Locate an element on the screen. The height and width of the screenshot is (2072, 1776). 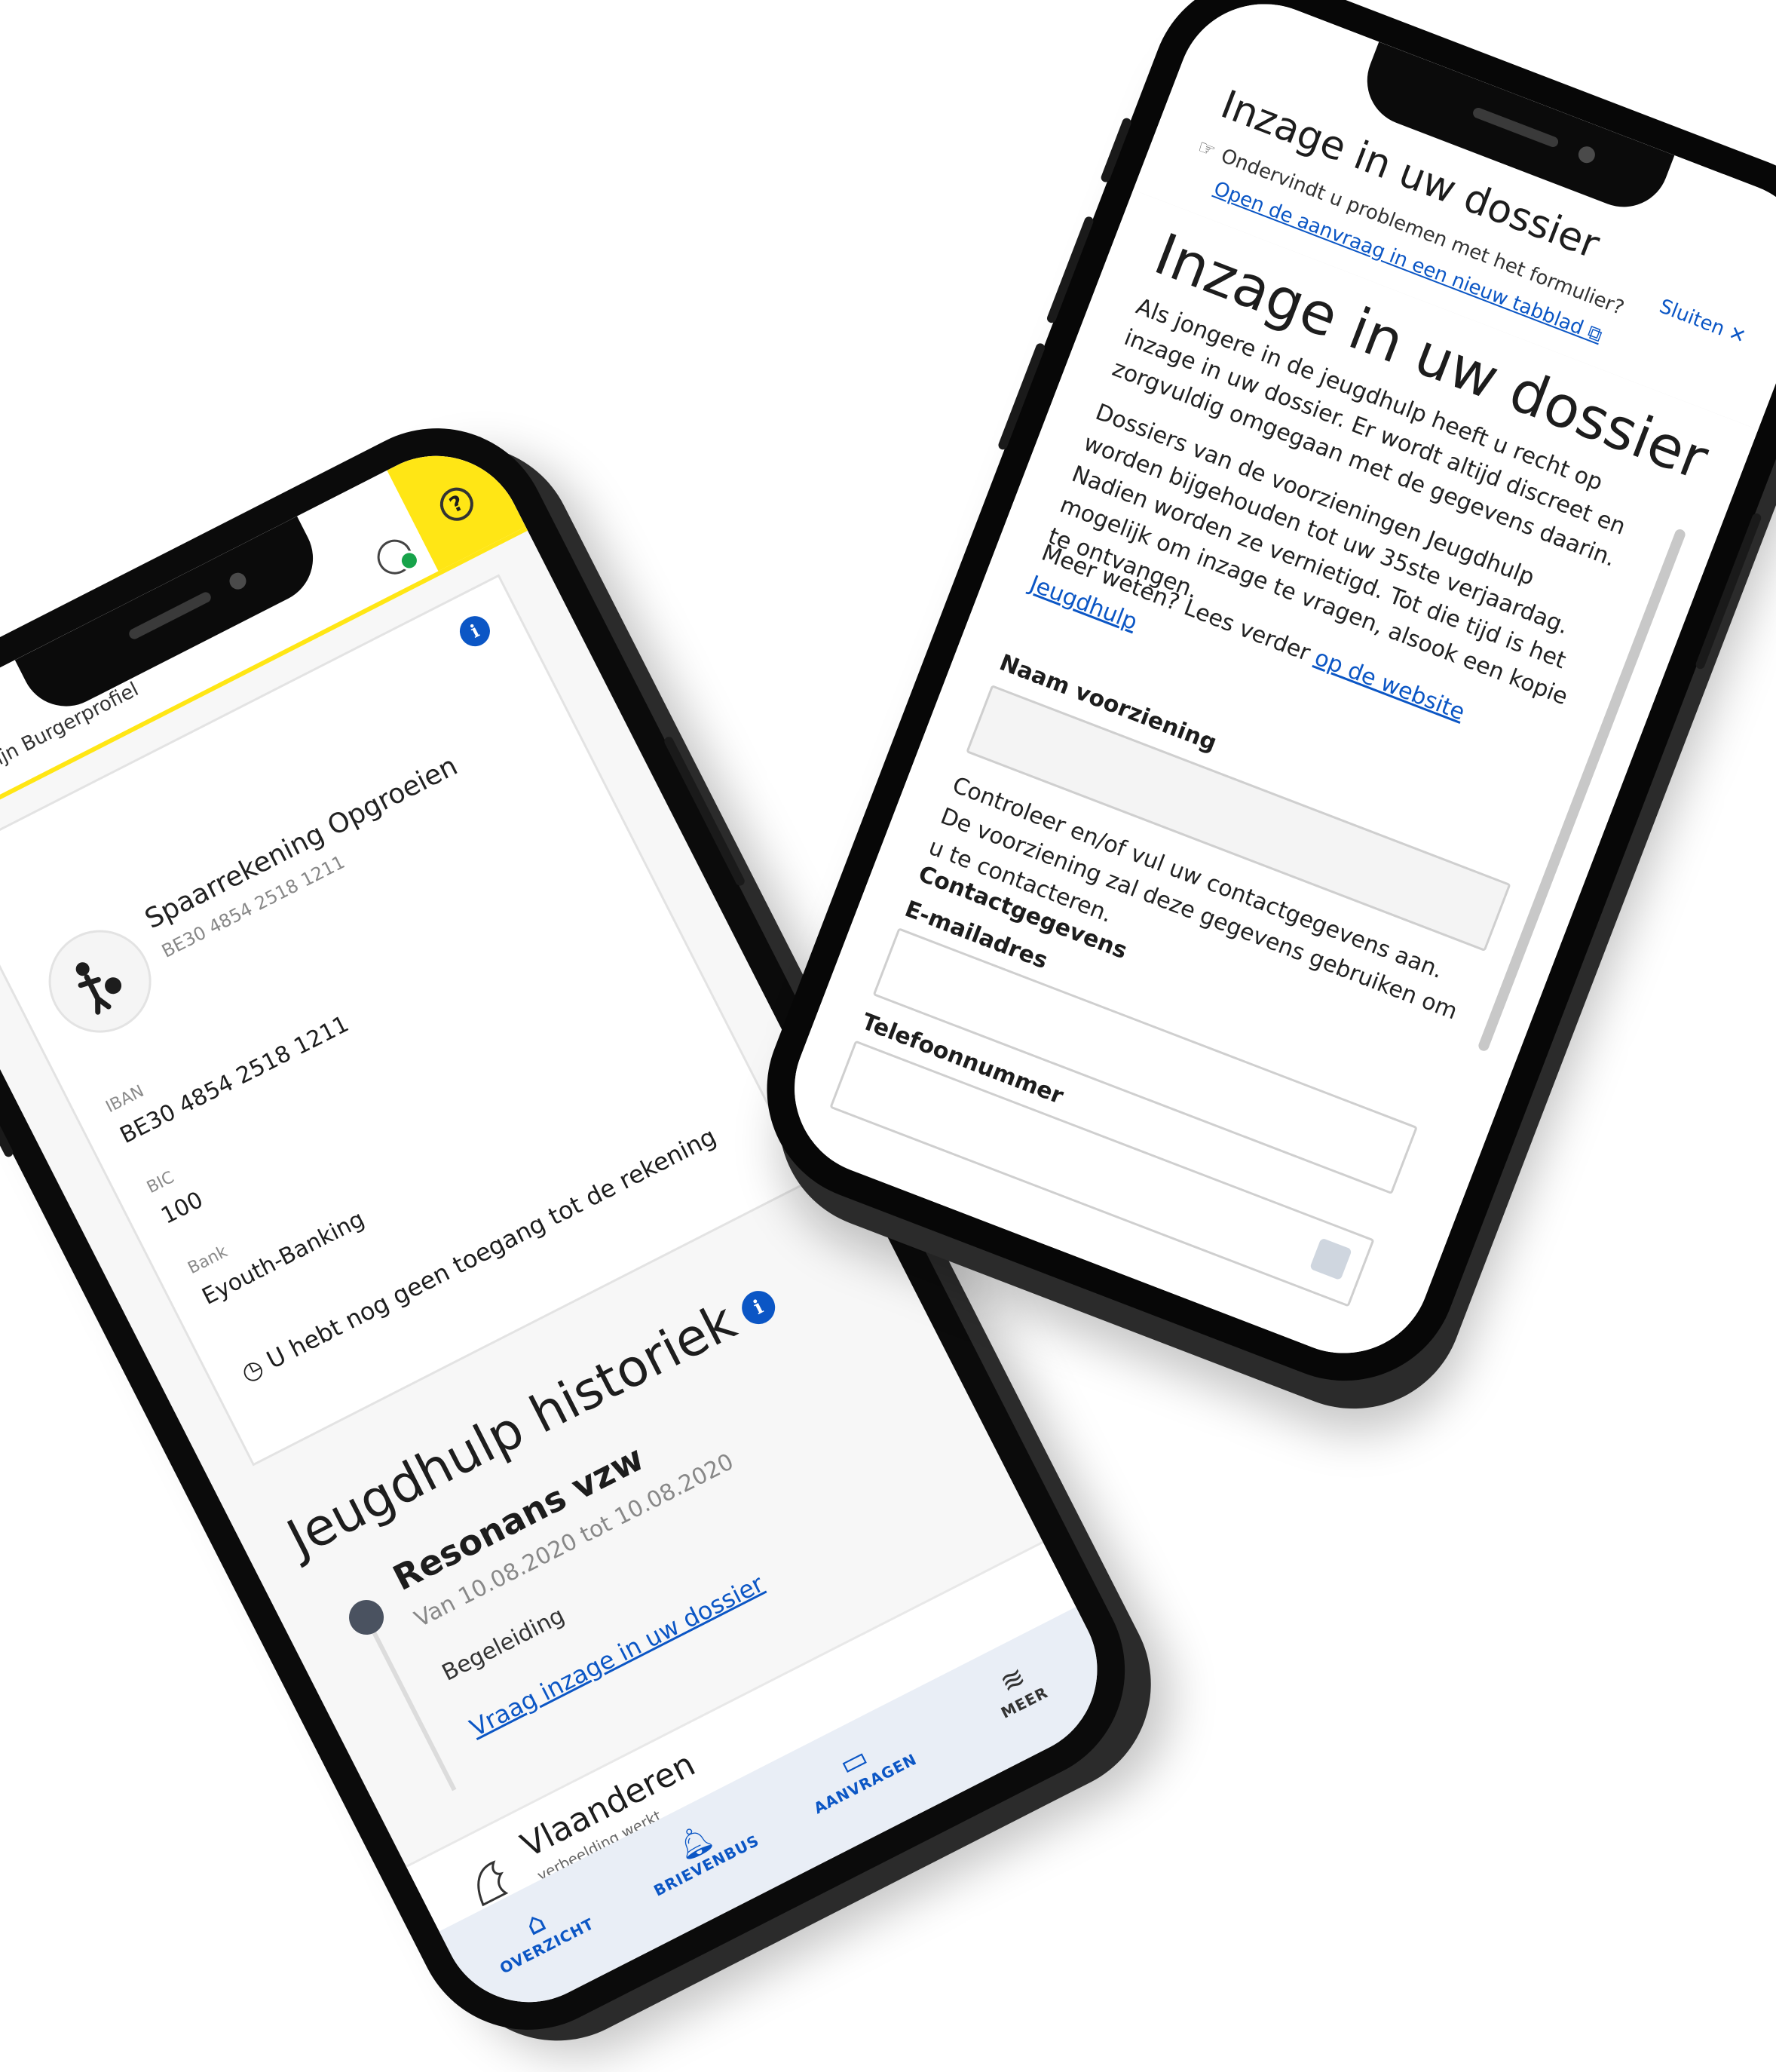
close-button: Sluiten ✕ is located at coordinates (1702, 321).